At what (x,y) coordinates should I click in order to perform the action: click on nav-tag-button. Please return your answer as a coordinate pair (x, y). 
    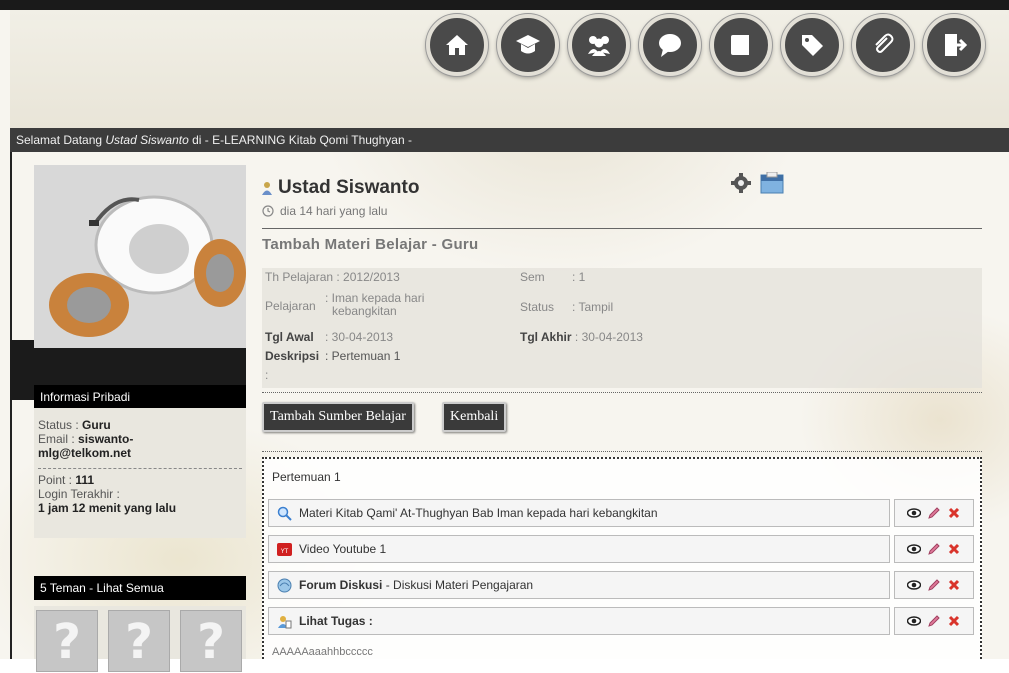
    Looking at the image, I should click on (812, 45).